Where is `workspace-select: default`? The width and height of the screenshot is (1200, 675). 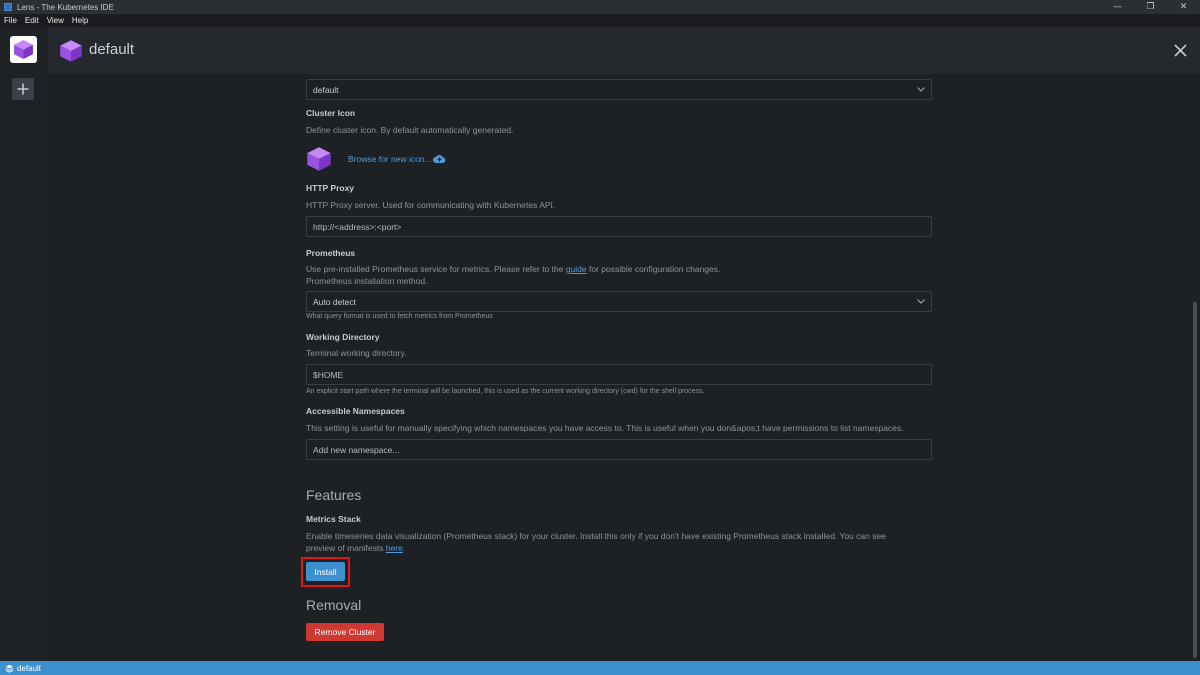
workspace-select: default is located at coordinates (619, 89).